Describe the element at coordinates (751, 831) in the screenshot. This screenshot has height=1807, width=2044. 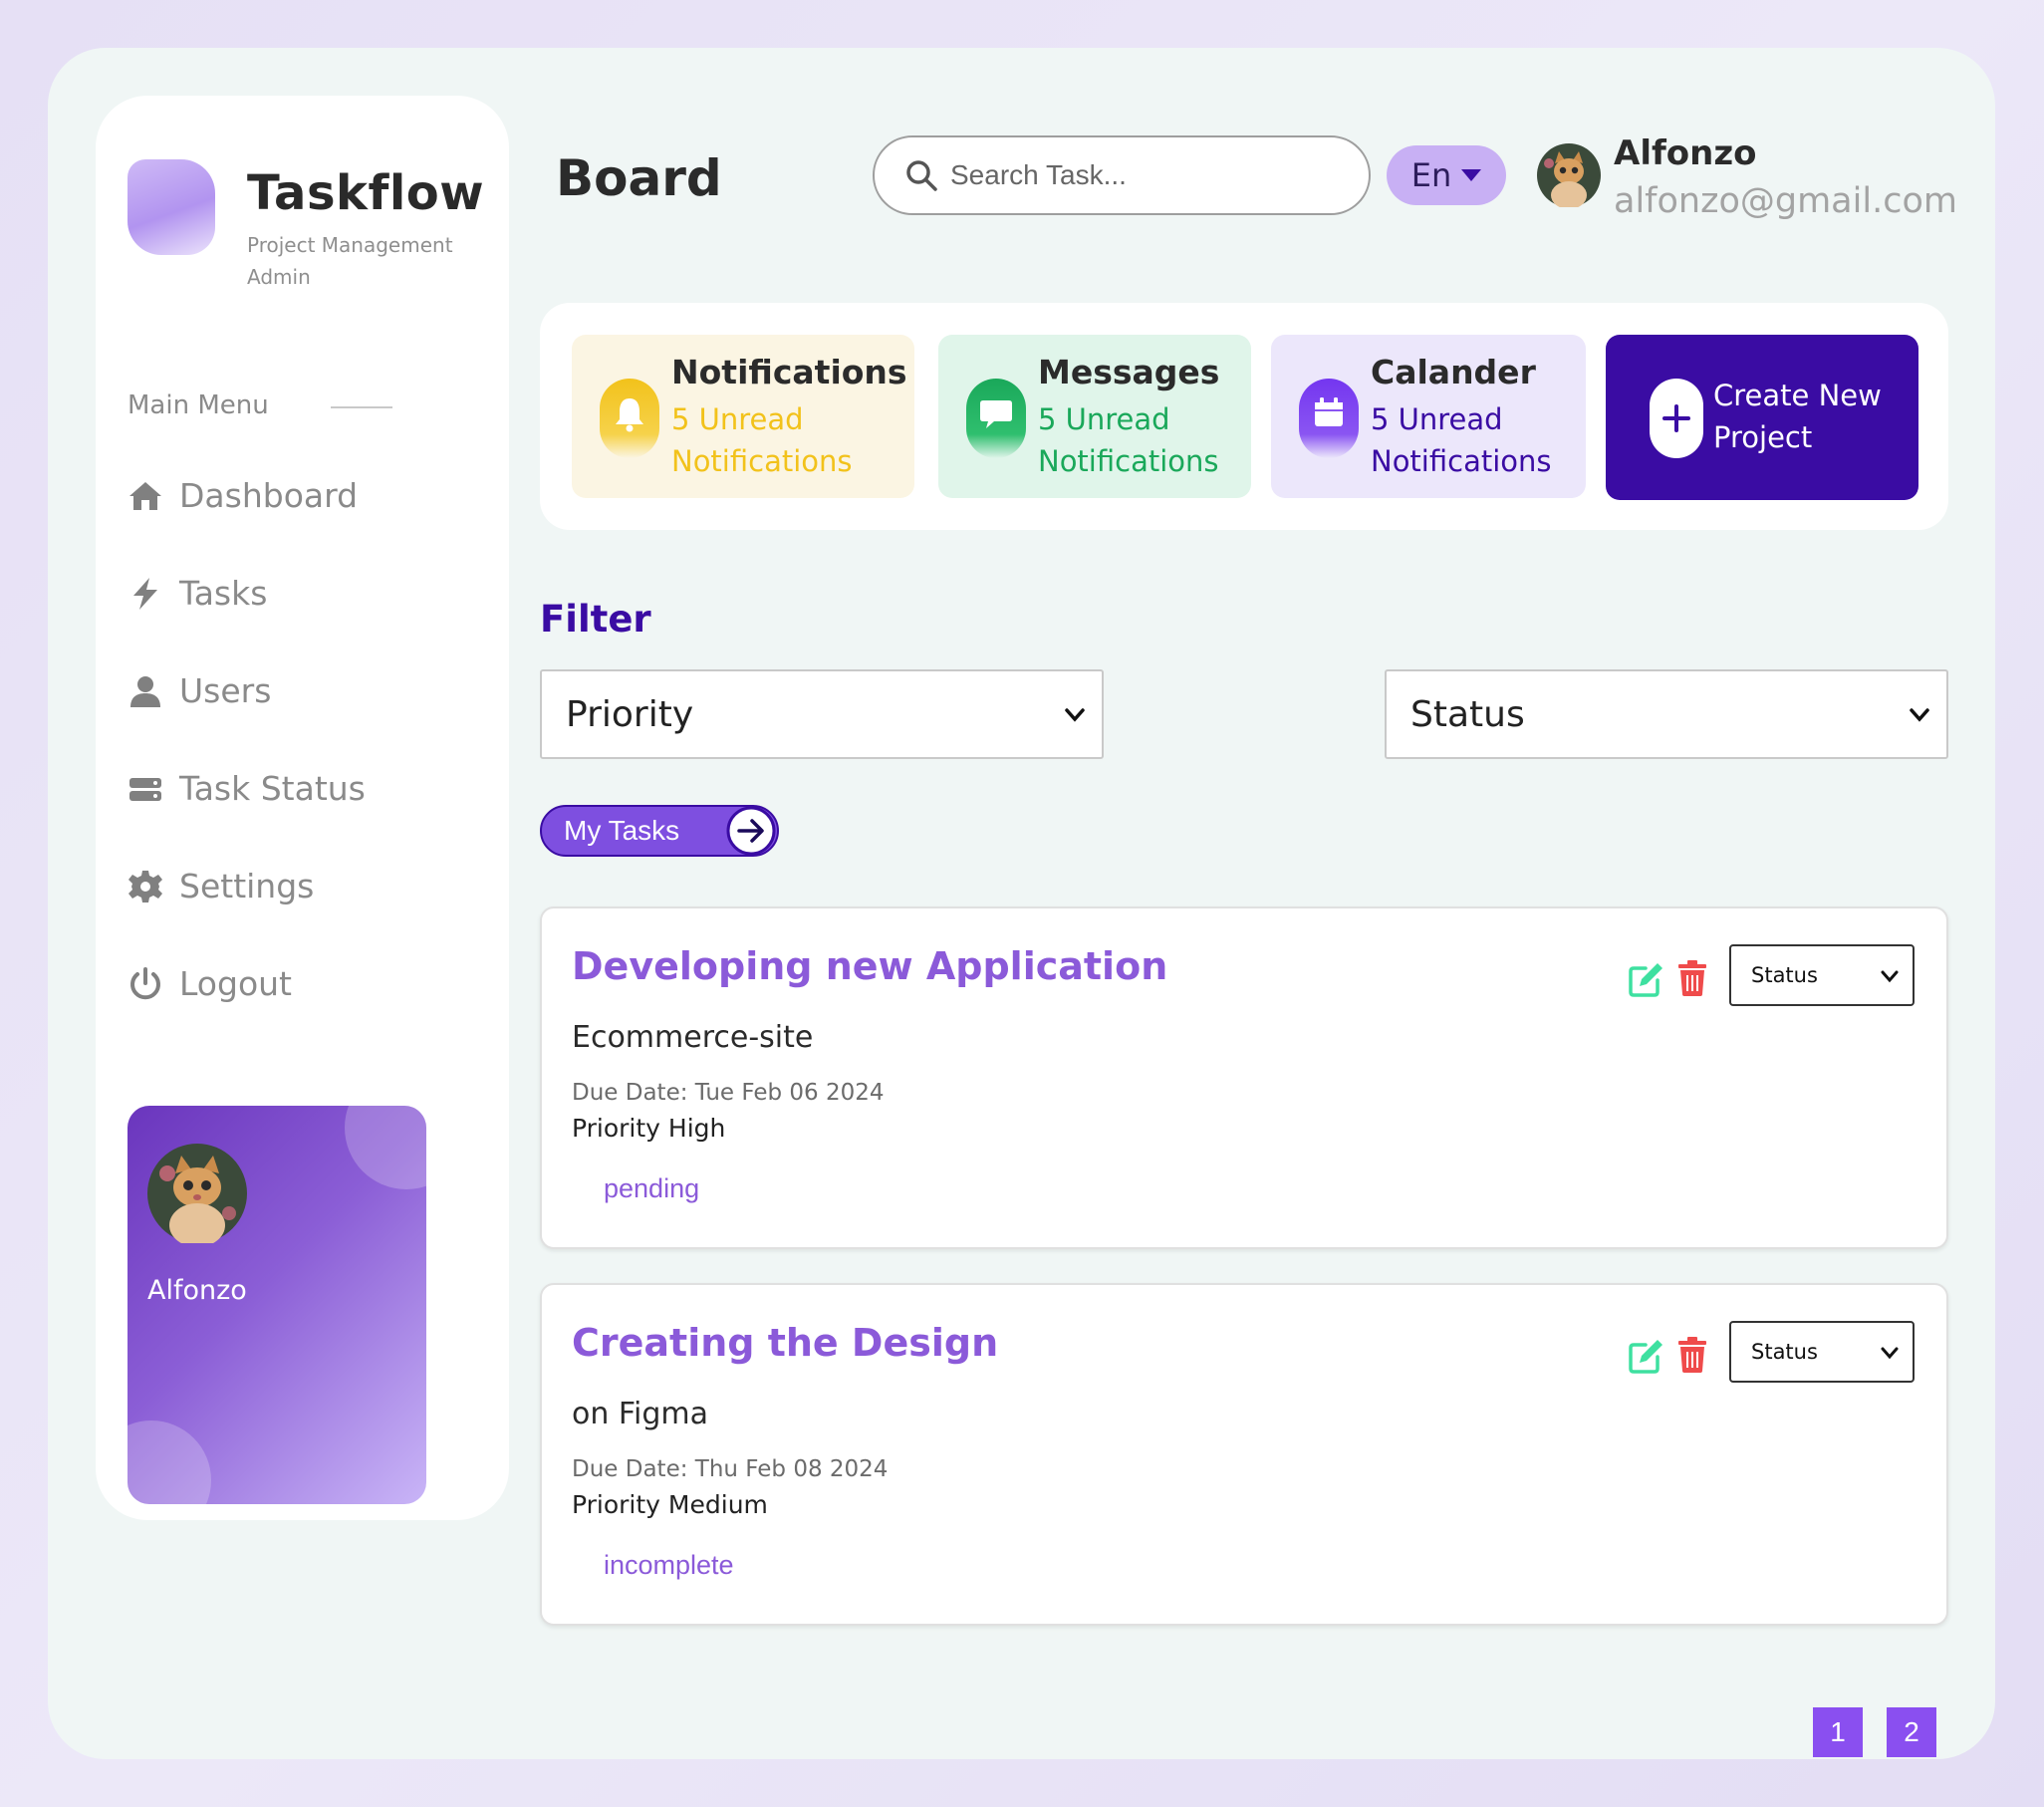
I see `arrow-right-circle-icon` at that location.